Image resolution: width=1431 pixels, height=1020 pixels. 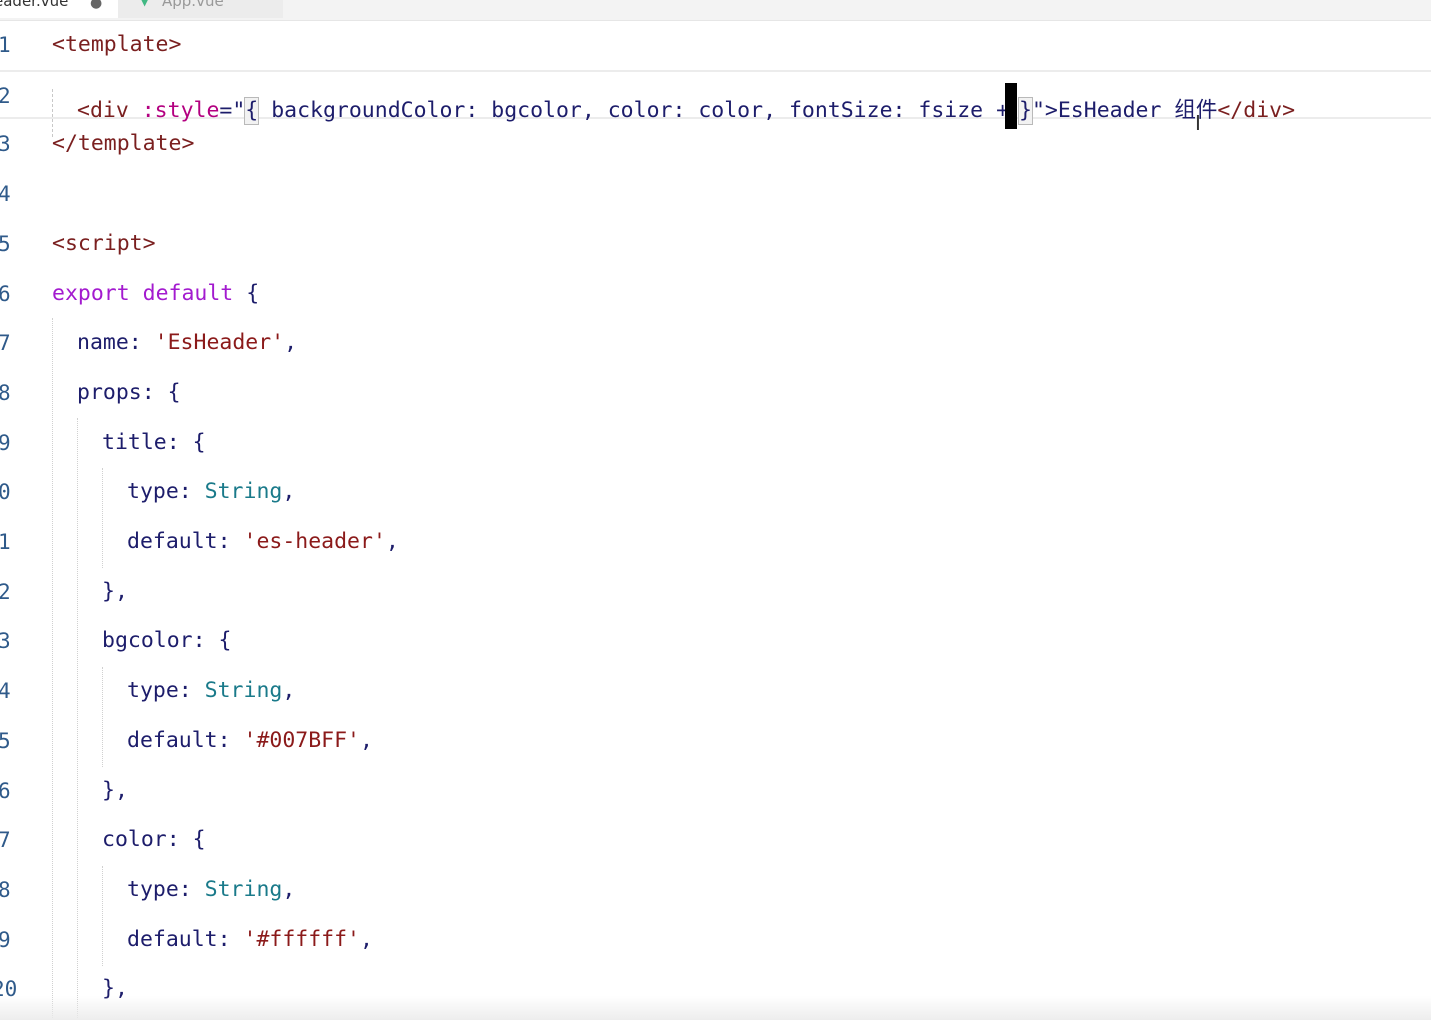 What do you see at coordinates (715, 45) in the screenshot?
I see `code-line: 1 <template>` at bounding box center [715, 45].